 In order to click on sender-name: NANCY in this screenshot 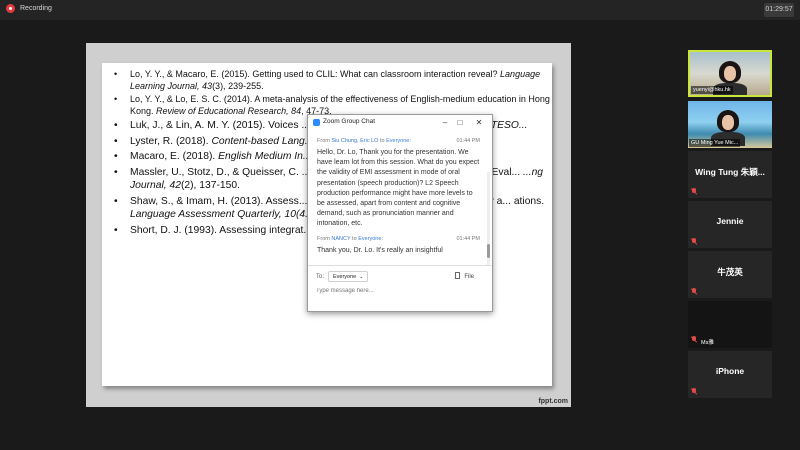, I will do `click(340, 239)`.